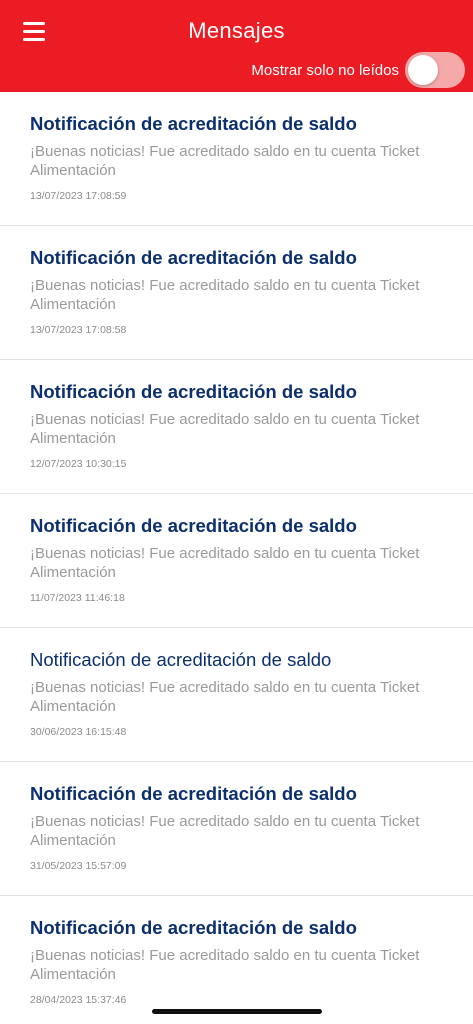  What do you see at coordinates (78, 330) in the screenshot?
I see `message-date: 13/07/2023 17:08:58` at bounding box center [78, 330].